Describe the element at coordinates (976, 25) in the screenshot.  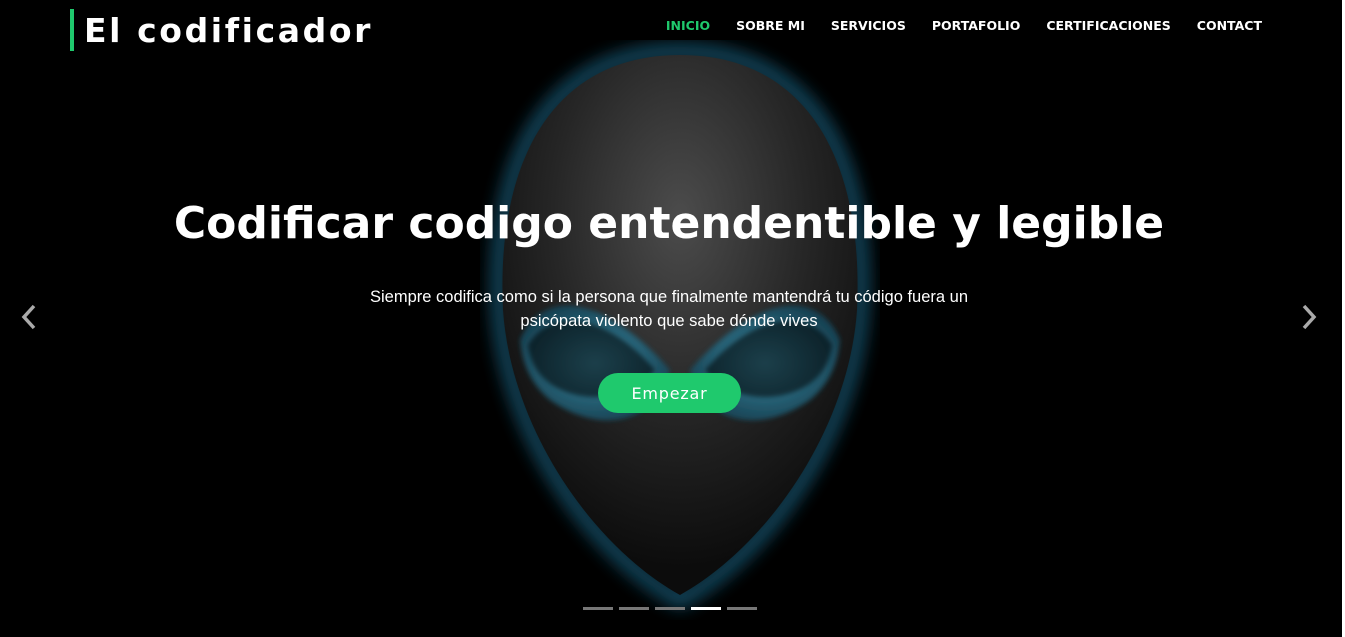
I see `nav-item-portafolio: PORTAFOLIO` at that location.